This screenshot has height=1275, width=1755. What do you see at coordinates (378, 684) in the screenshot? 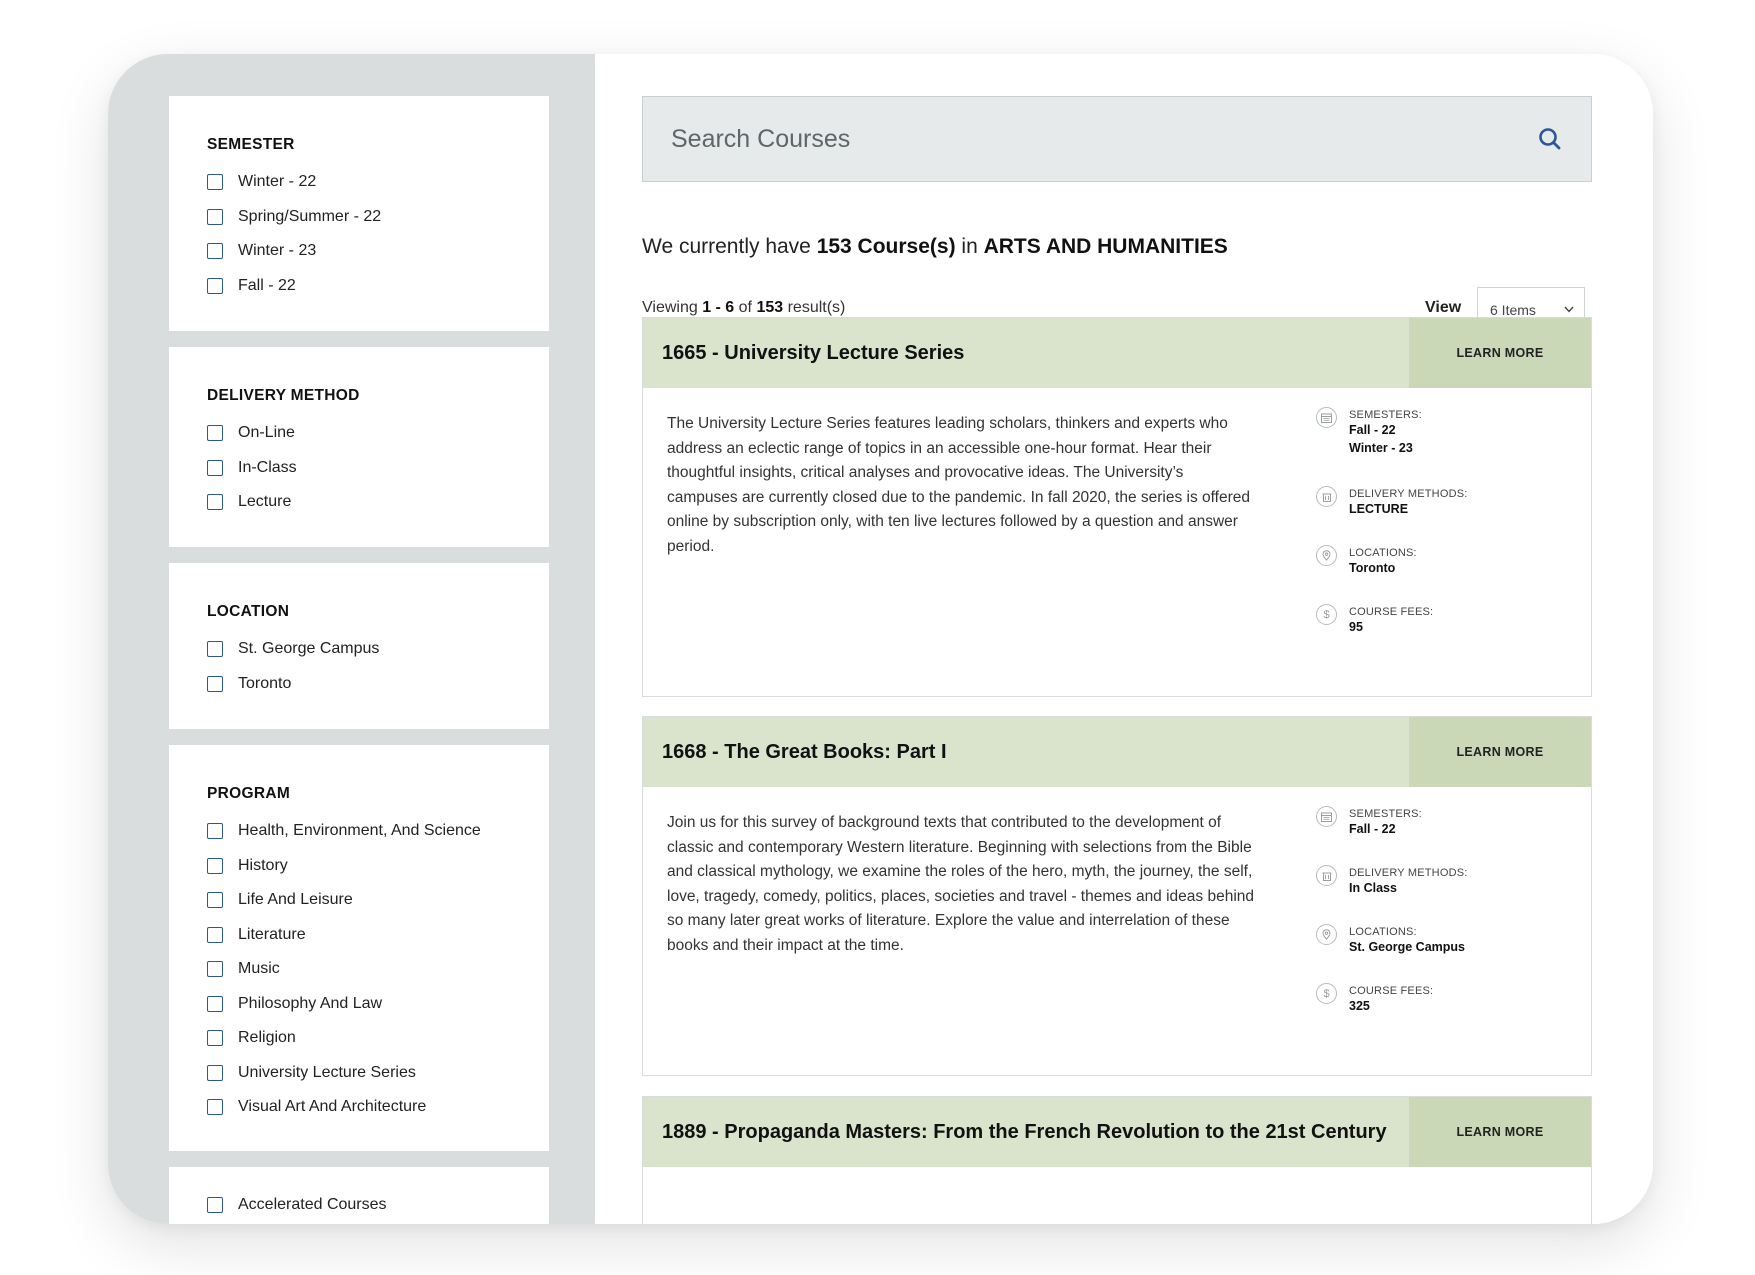
I see `location-option-toronto: Toronto` at bounding box center [378, 684].